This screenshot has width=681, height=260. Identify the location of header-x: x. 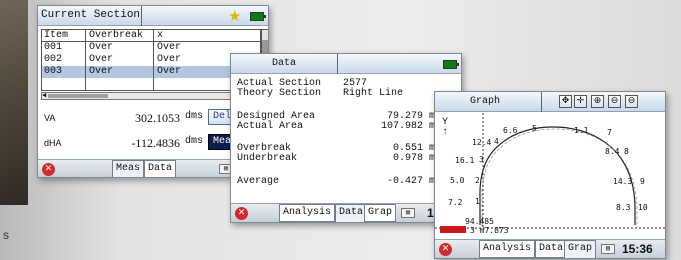
(207, 35).